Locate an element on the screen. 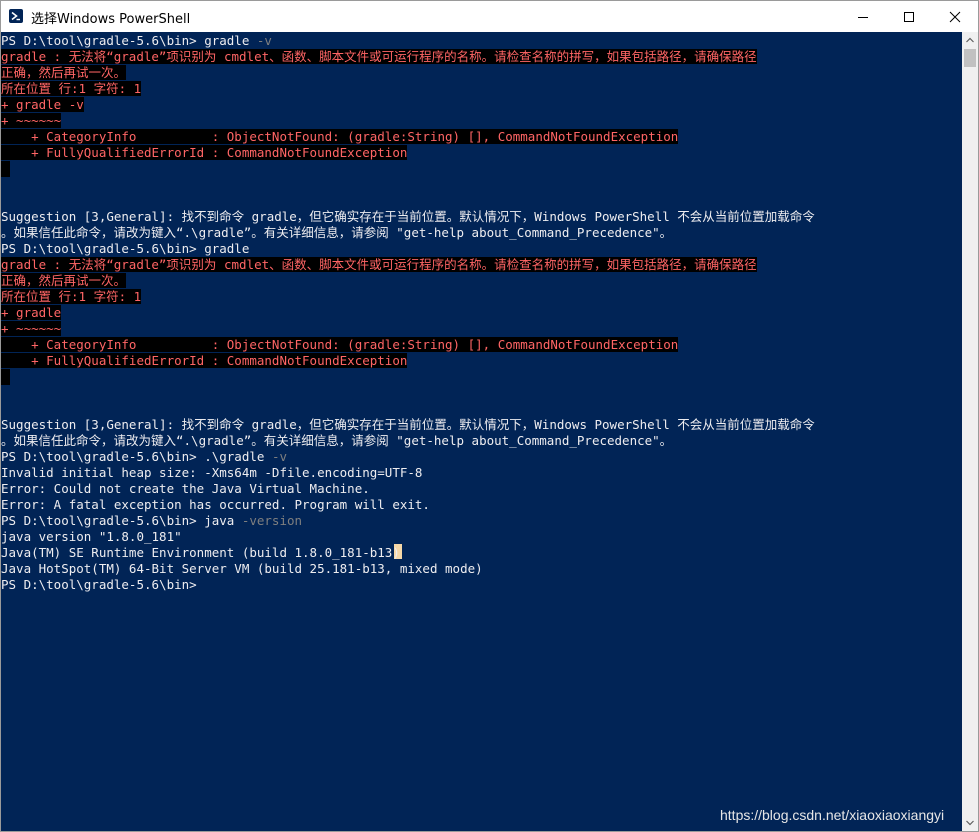 The width and height of the screenshot is (979, 832). watermark: https://blog.csdn.net/xiaoxiaoxiangyi is located at coordinates (832, 815).